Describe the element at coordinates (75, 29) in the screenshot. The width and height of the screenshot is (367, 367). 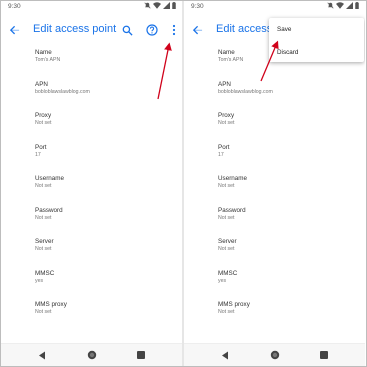
I see `page-title: Edit access point` at that location.